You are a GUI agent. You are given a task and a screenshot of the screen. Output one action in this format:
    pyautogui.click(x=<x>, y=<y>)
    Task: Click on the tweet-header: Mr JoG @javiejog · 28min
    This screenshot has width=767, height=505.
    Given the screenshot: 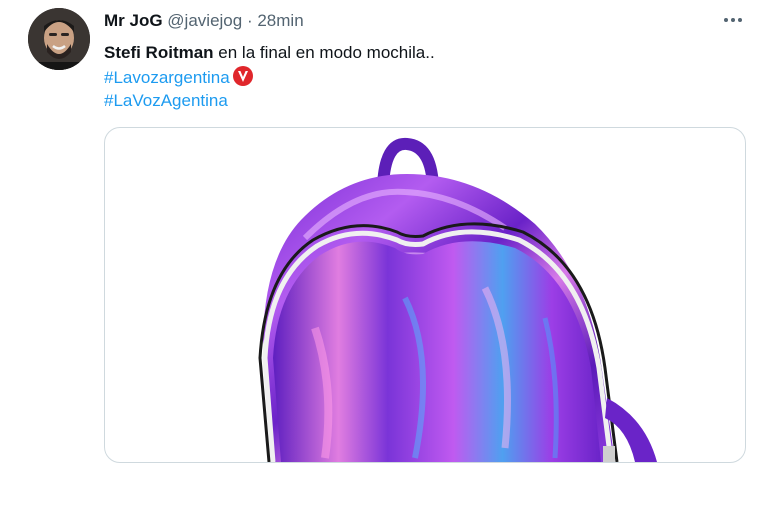 What is the action you would take?
    pyautogui.click(x=204, y=21)
    